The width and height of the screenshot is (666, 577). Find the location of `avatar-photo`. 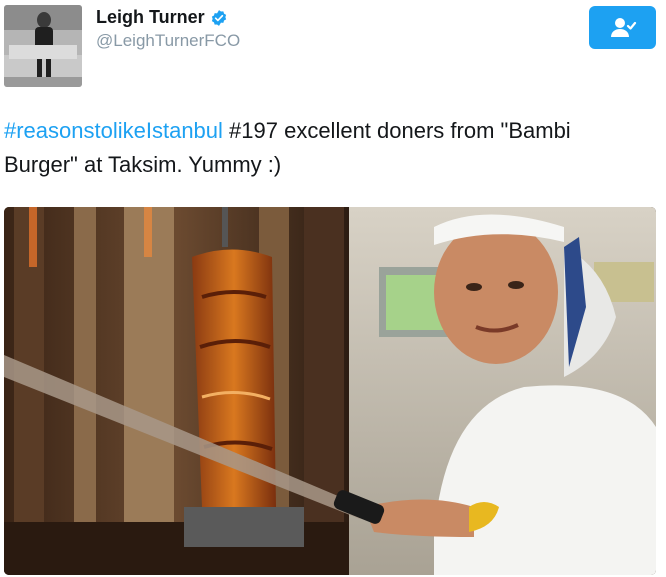

avatar-photo is located at coordinates (43, 46).